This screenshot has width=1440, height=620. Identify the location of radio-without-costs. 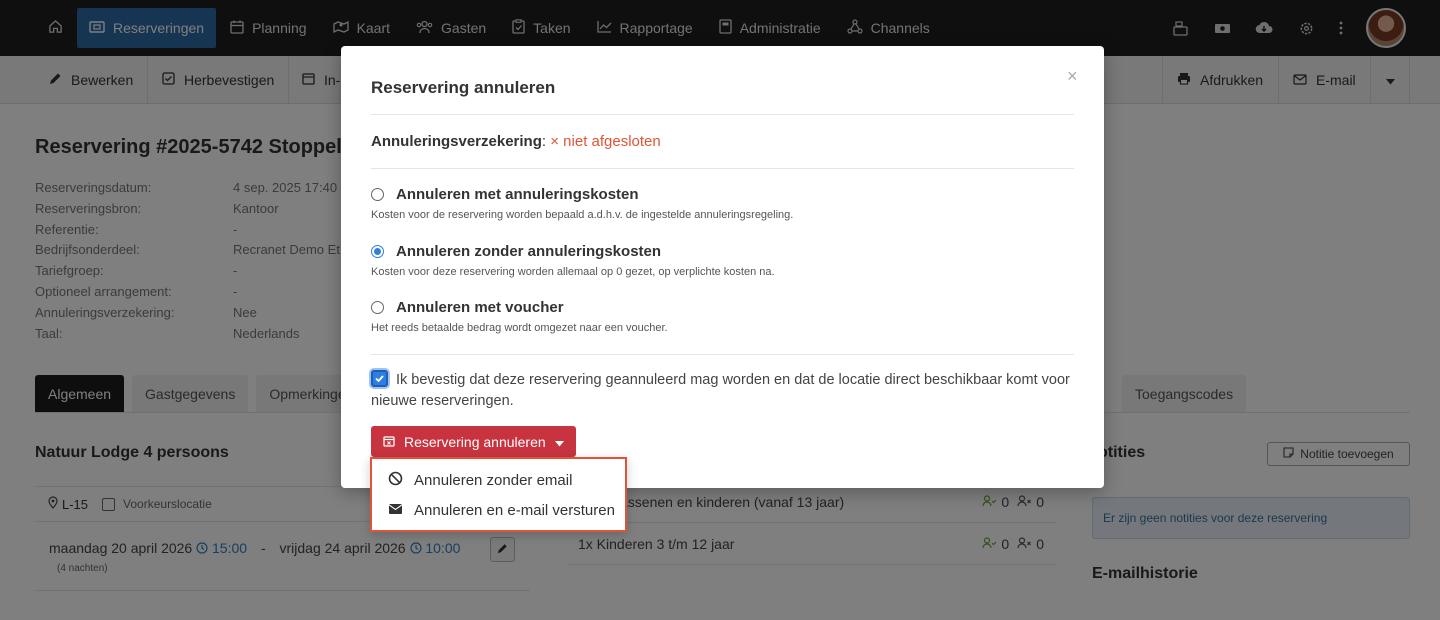
(377, 251).